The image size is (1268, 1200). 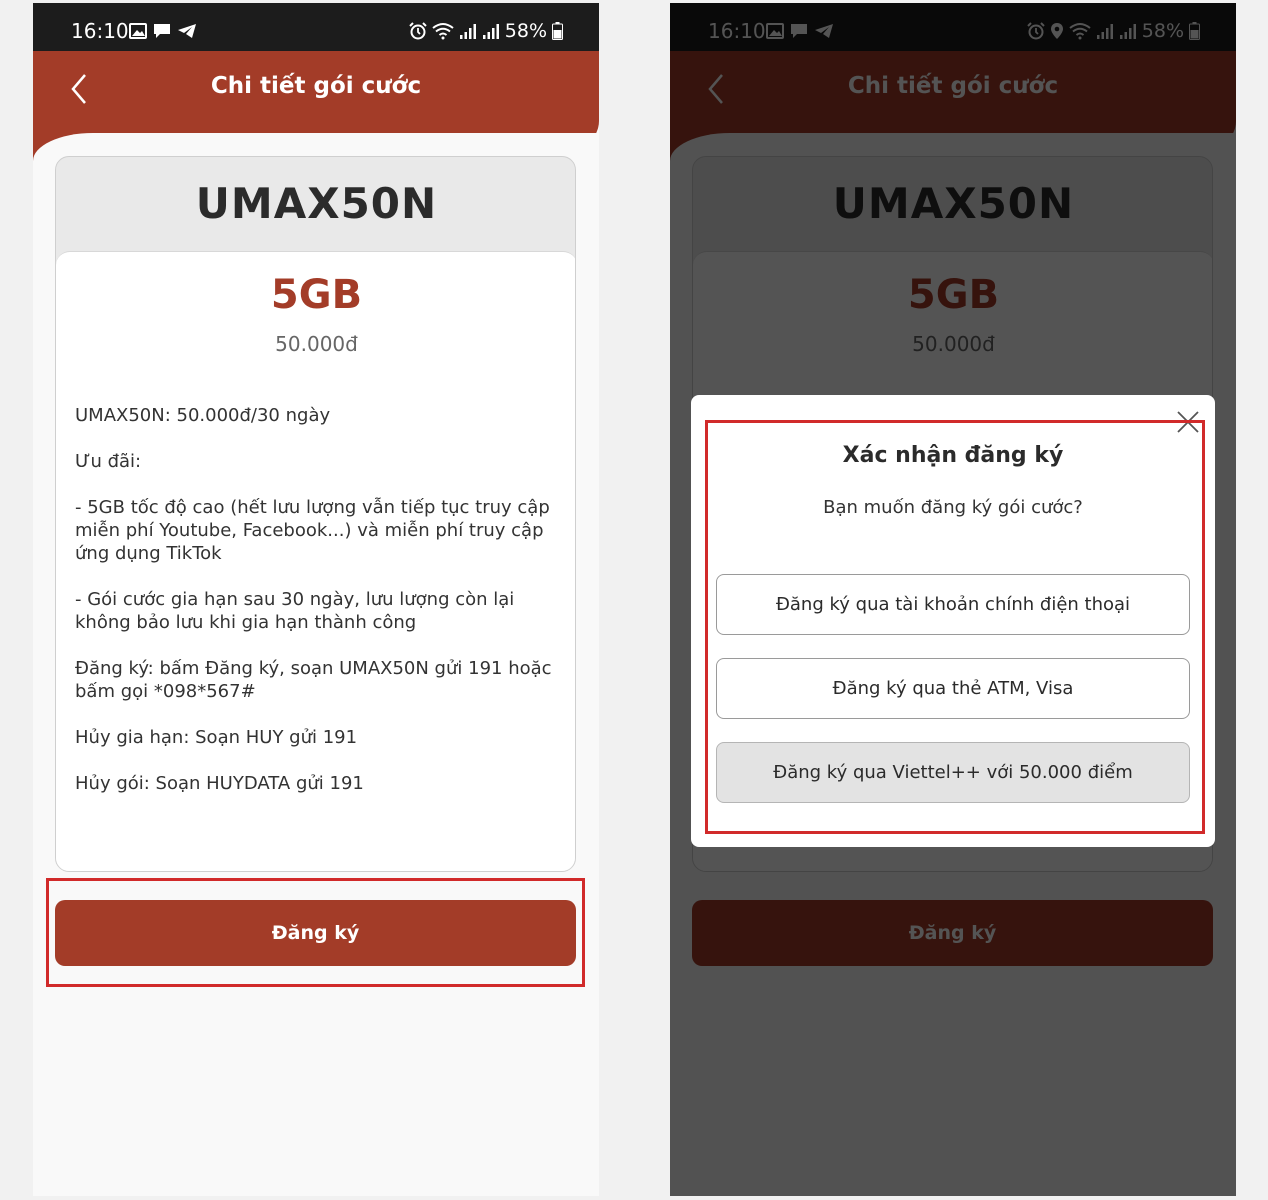 I want to click on status-time: 16:10, so click(x=100, y=31).